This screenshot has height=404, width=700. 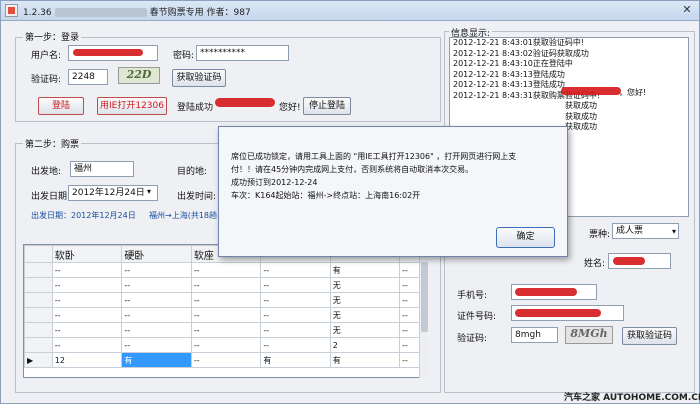 I want to click on grid-scroll-thumb, so click(x=424, y=297).